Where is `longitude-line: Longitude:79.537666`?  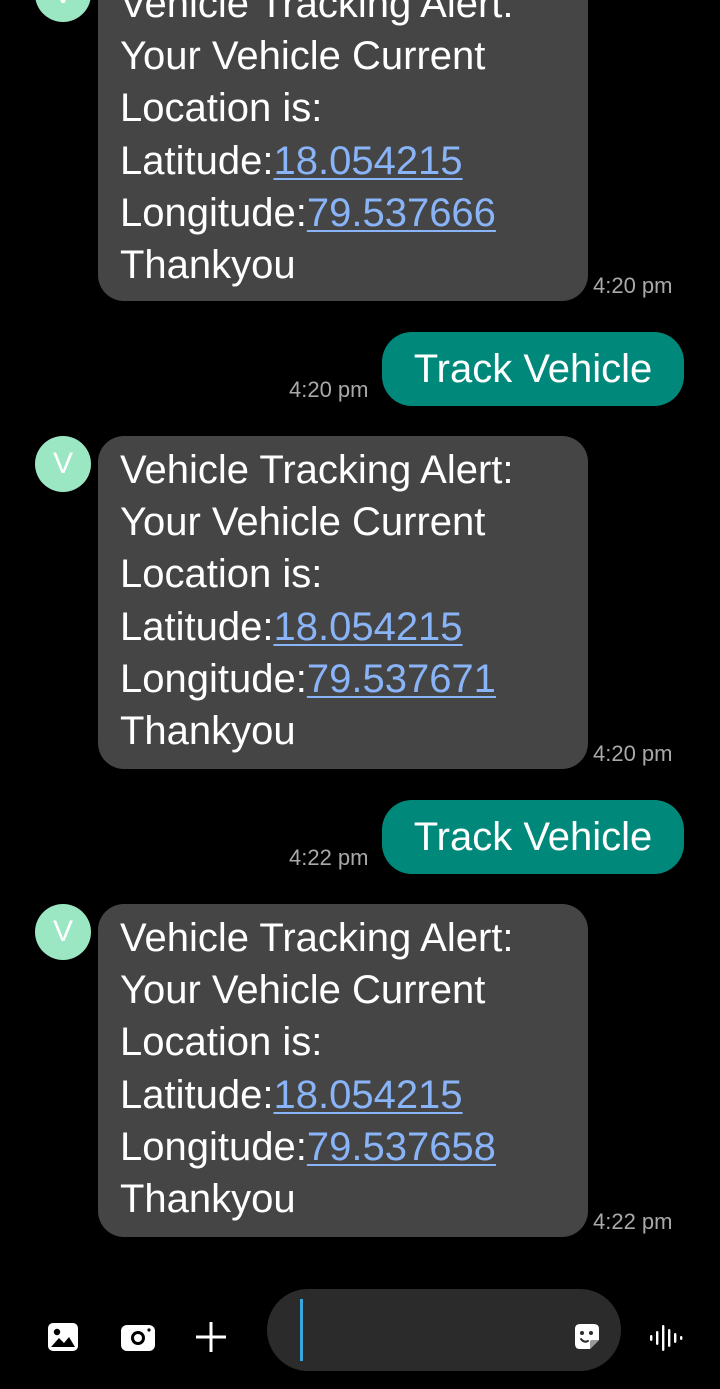
longitude-line: Longitude:79.537666 is located at coordinates (343, 213).